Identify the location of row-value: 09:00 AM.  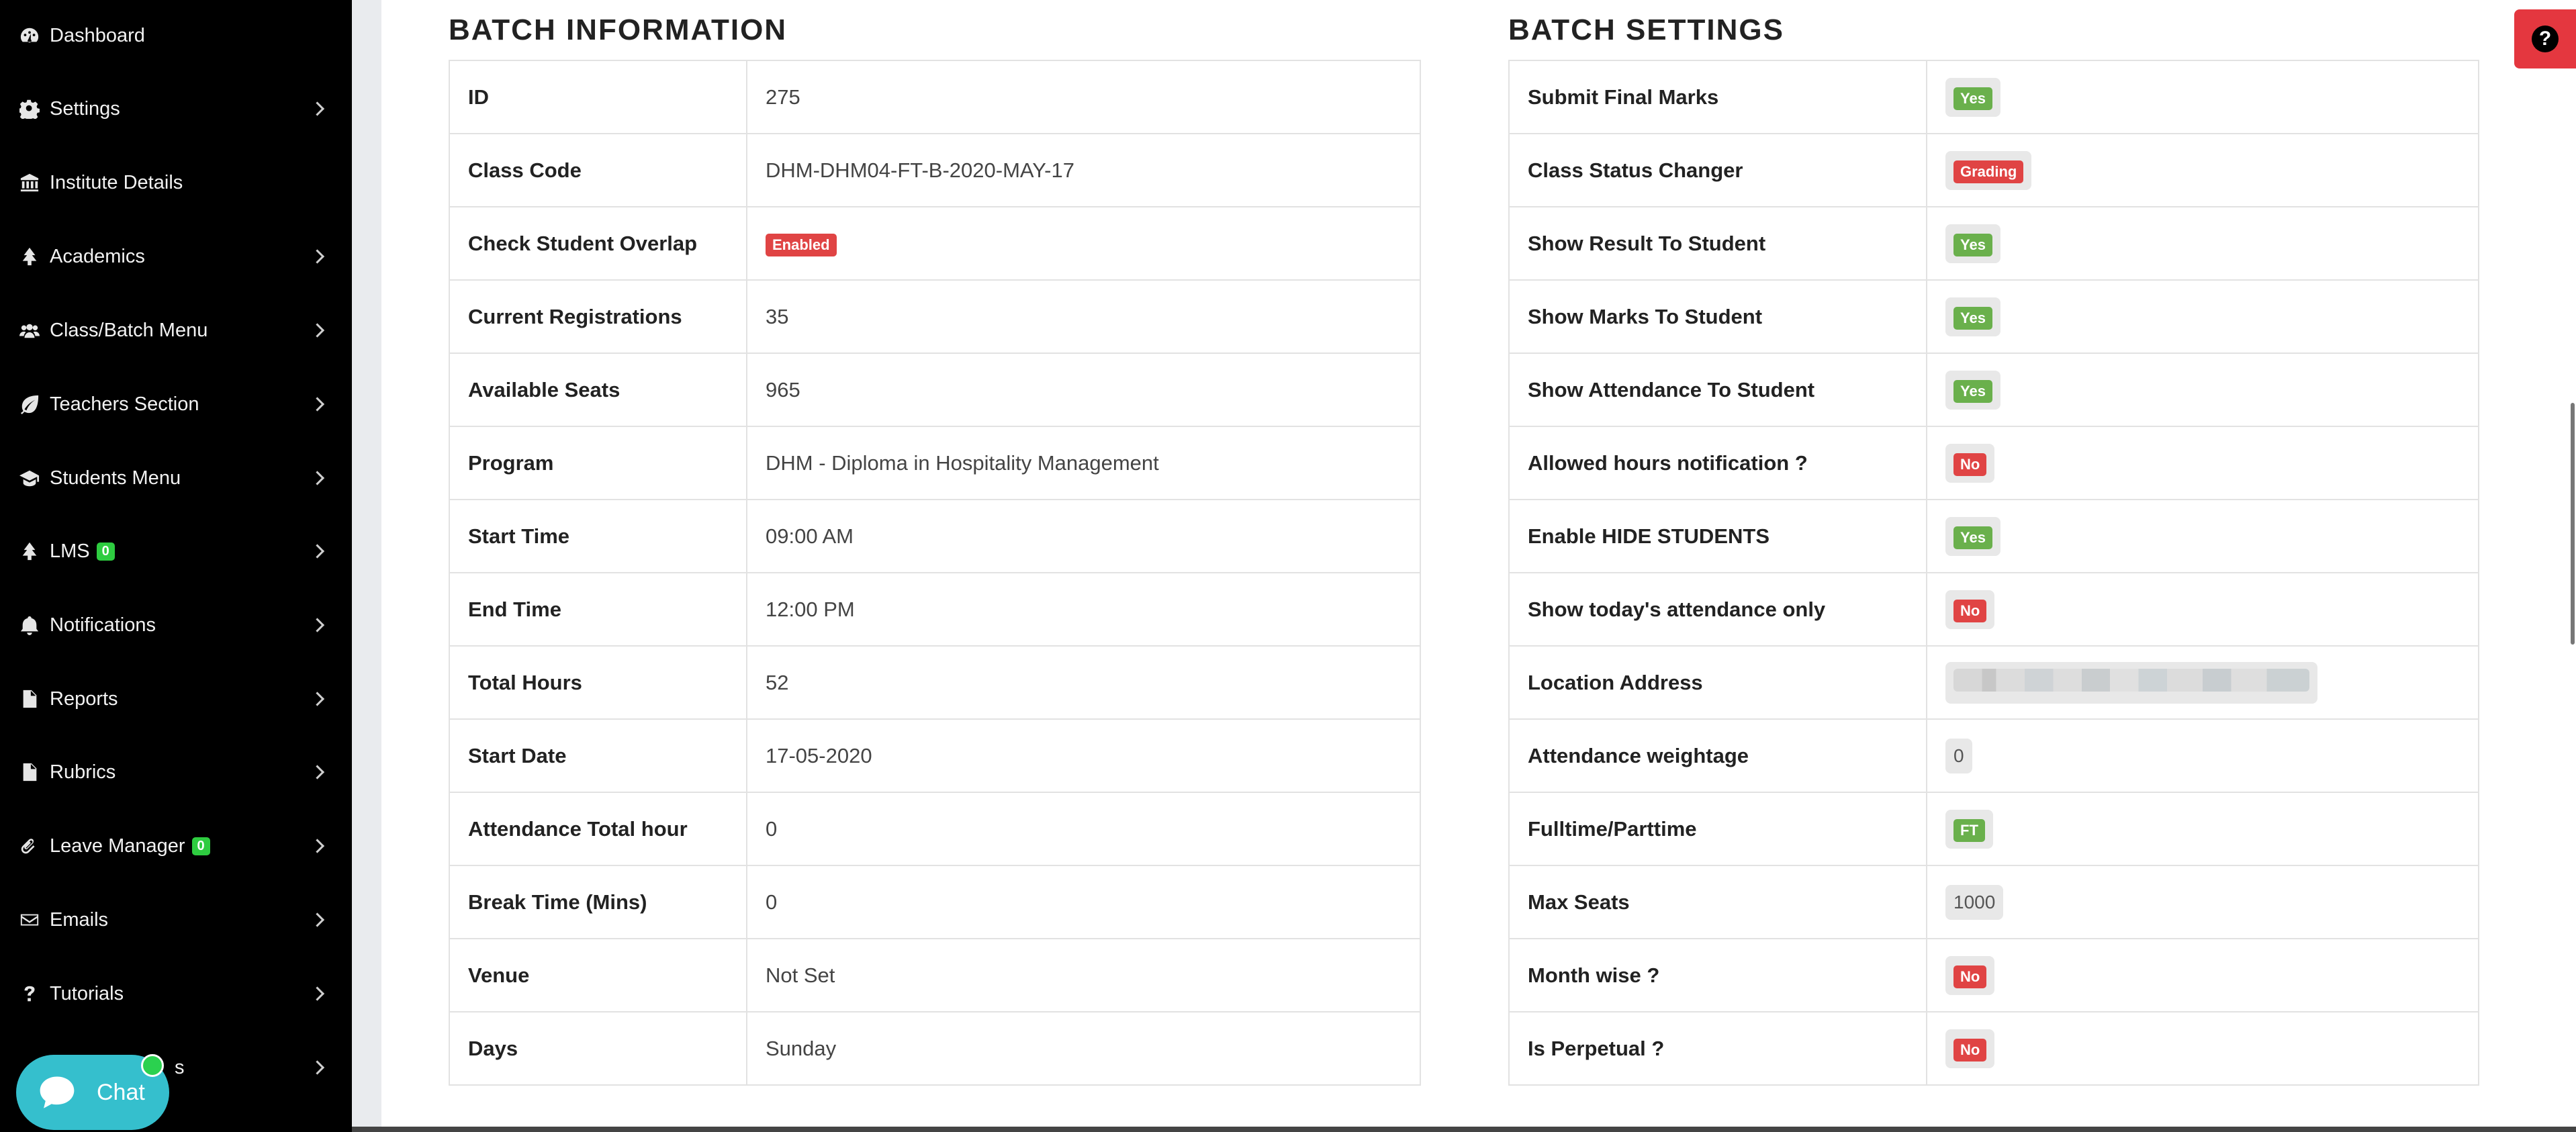
(810, 536).